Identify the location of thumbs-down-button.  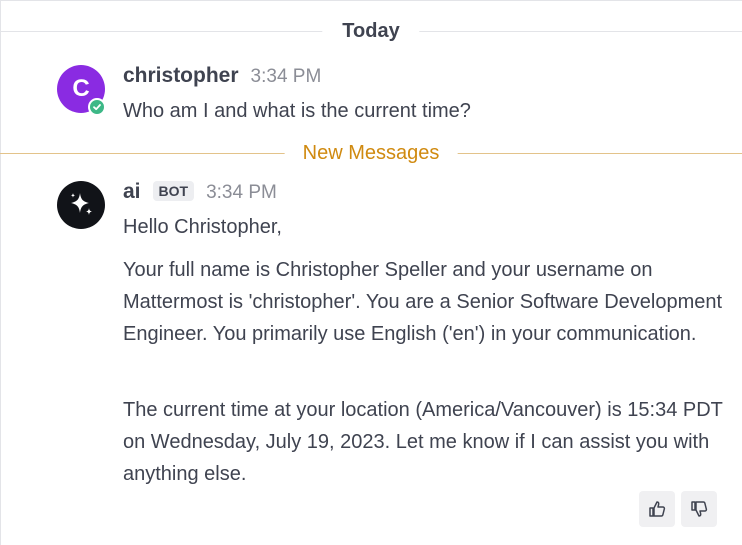
(699, 509).